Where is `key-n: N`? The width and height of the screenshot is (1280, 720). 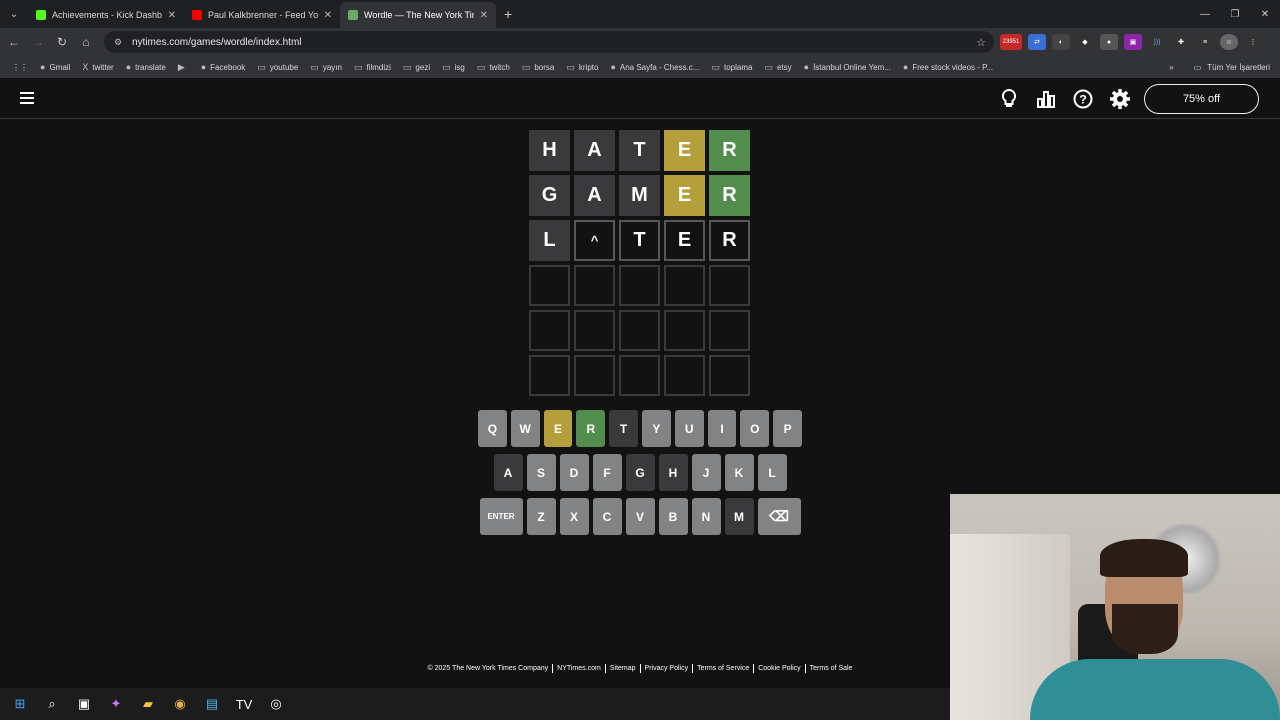 key-n: N is located at coordinates (706, 516).